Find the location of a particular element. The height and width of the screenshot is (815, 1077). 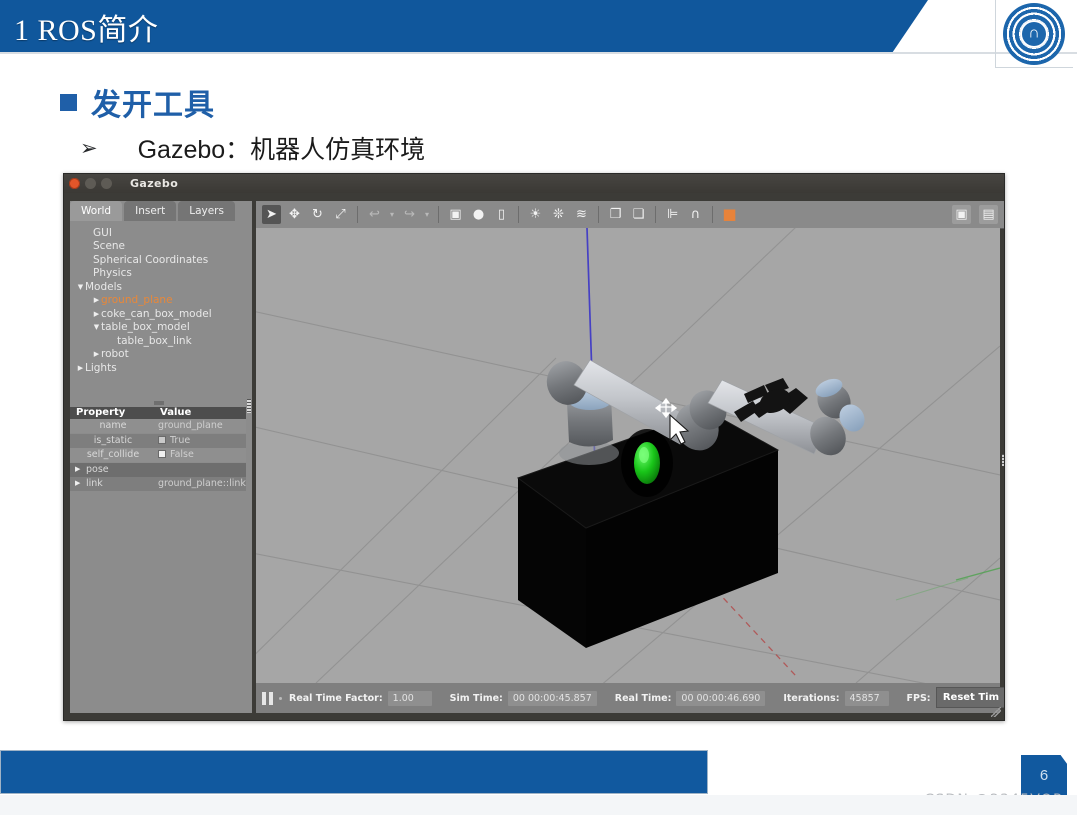

tab-insert: Insert is located at coordinates (150, 211).